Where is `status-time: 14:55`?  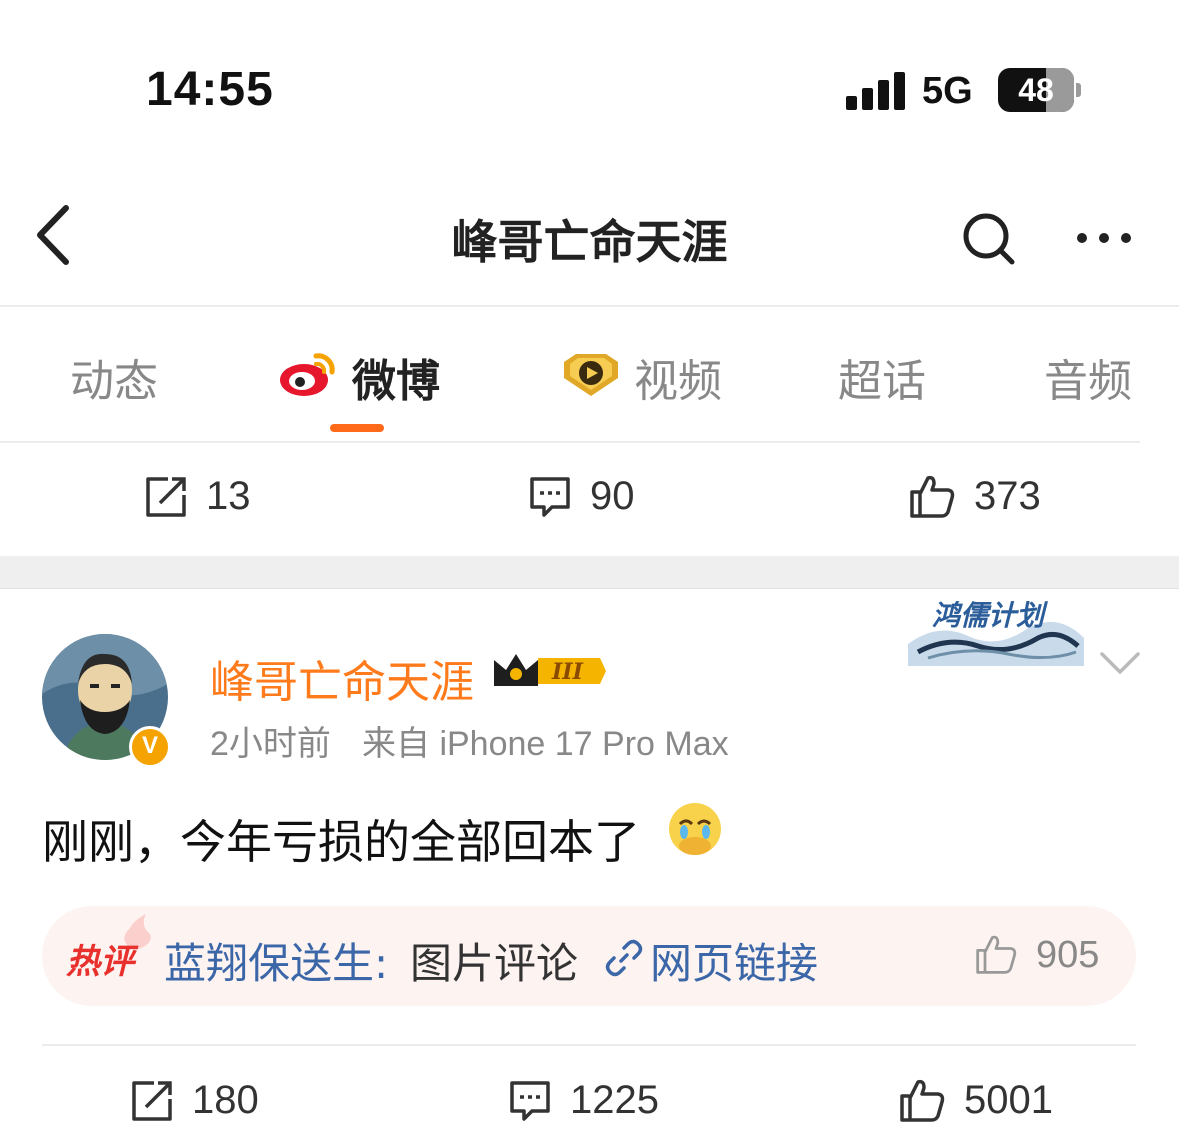 status-time: 14:55 is located at coordinates (210, 89).